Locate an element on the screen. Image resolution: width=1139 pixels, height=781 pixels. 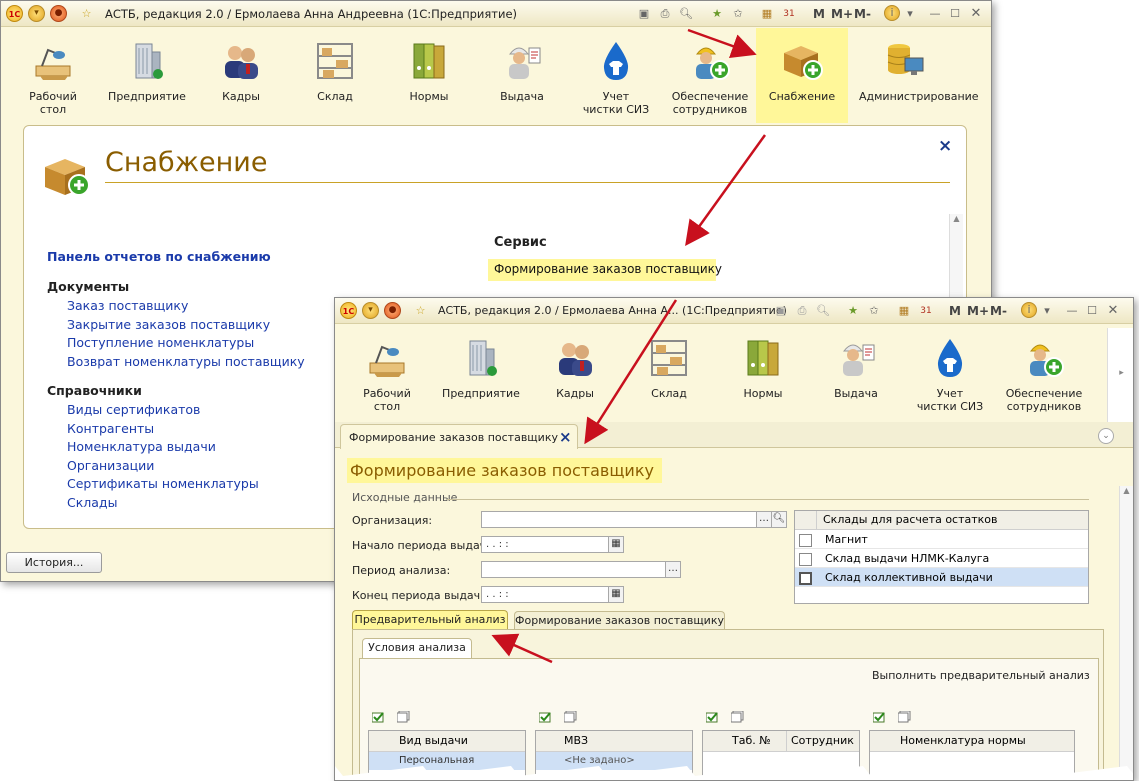
section-database-computer: Администрирование is located at coordinates (919, 75).